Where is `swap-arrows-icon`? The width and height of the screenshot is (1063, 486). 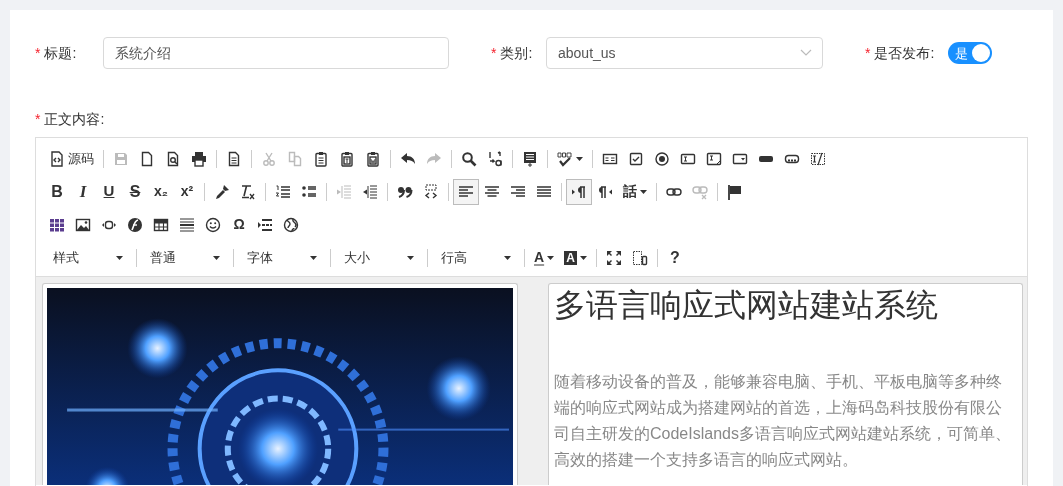 swap-arrows-icon is located at coordinates (495, 158).